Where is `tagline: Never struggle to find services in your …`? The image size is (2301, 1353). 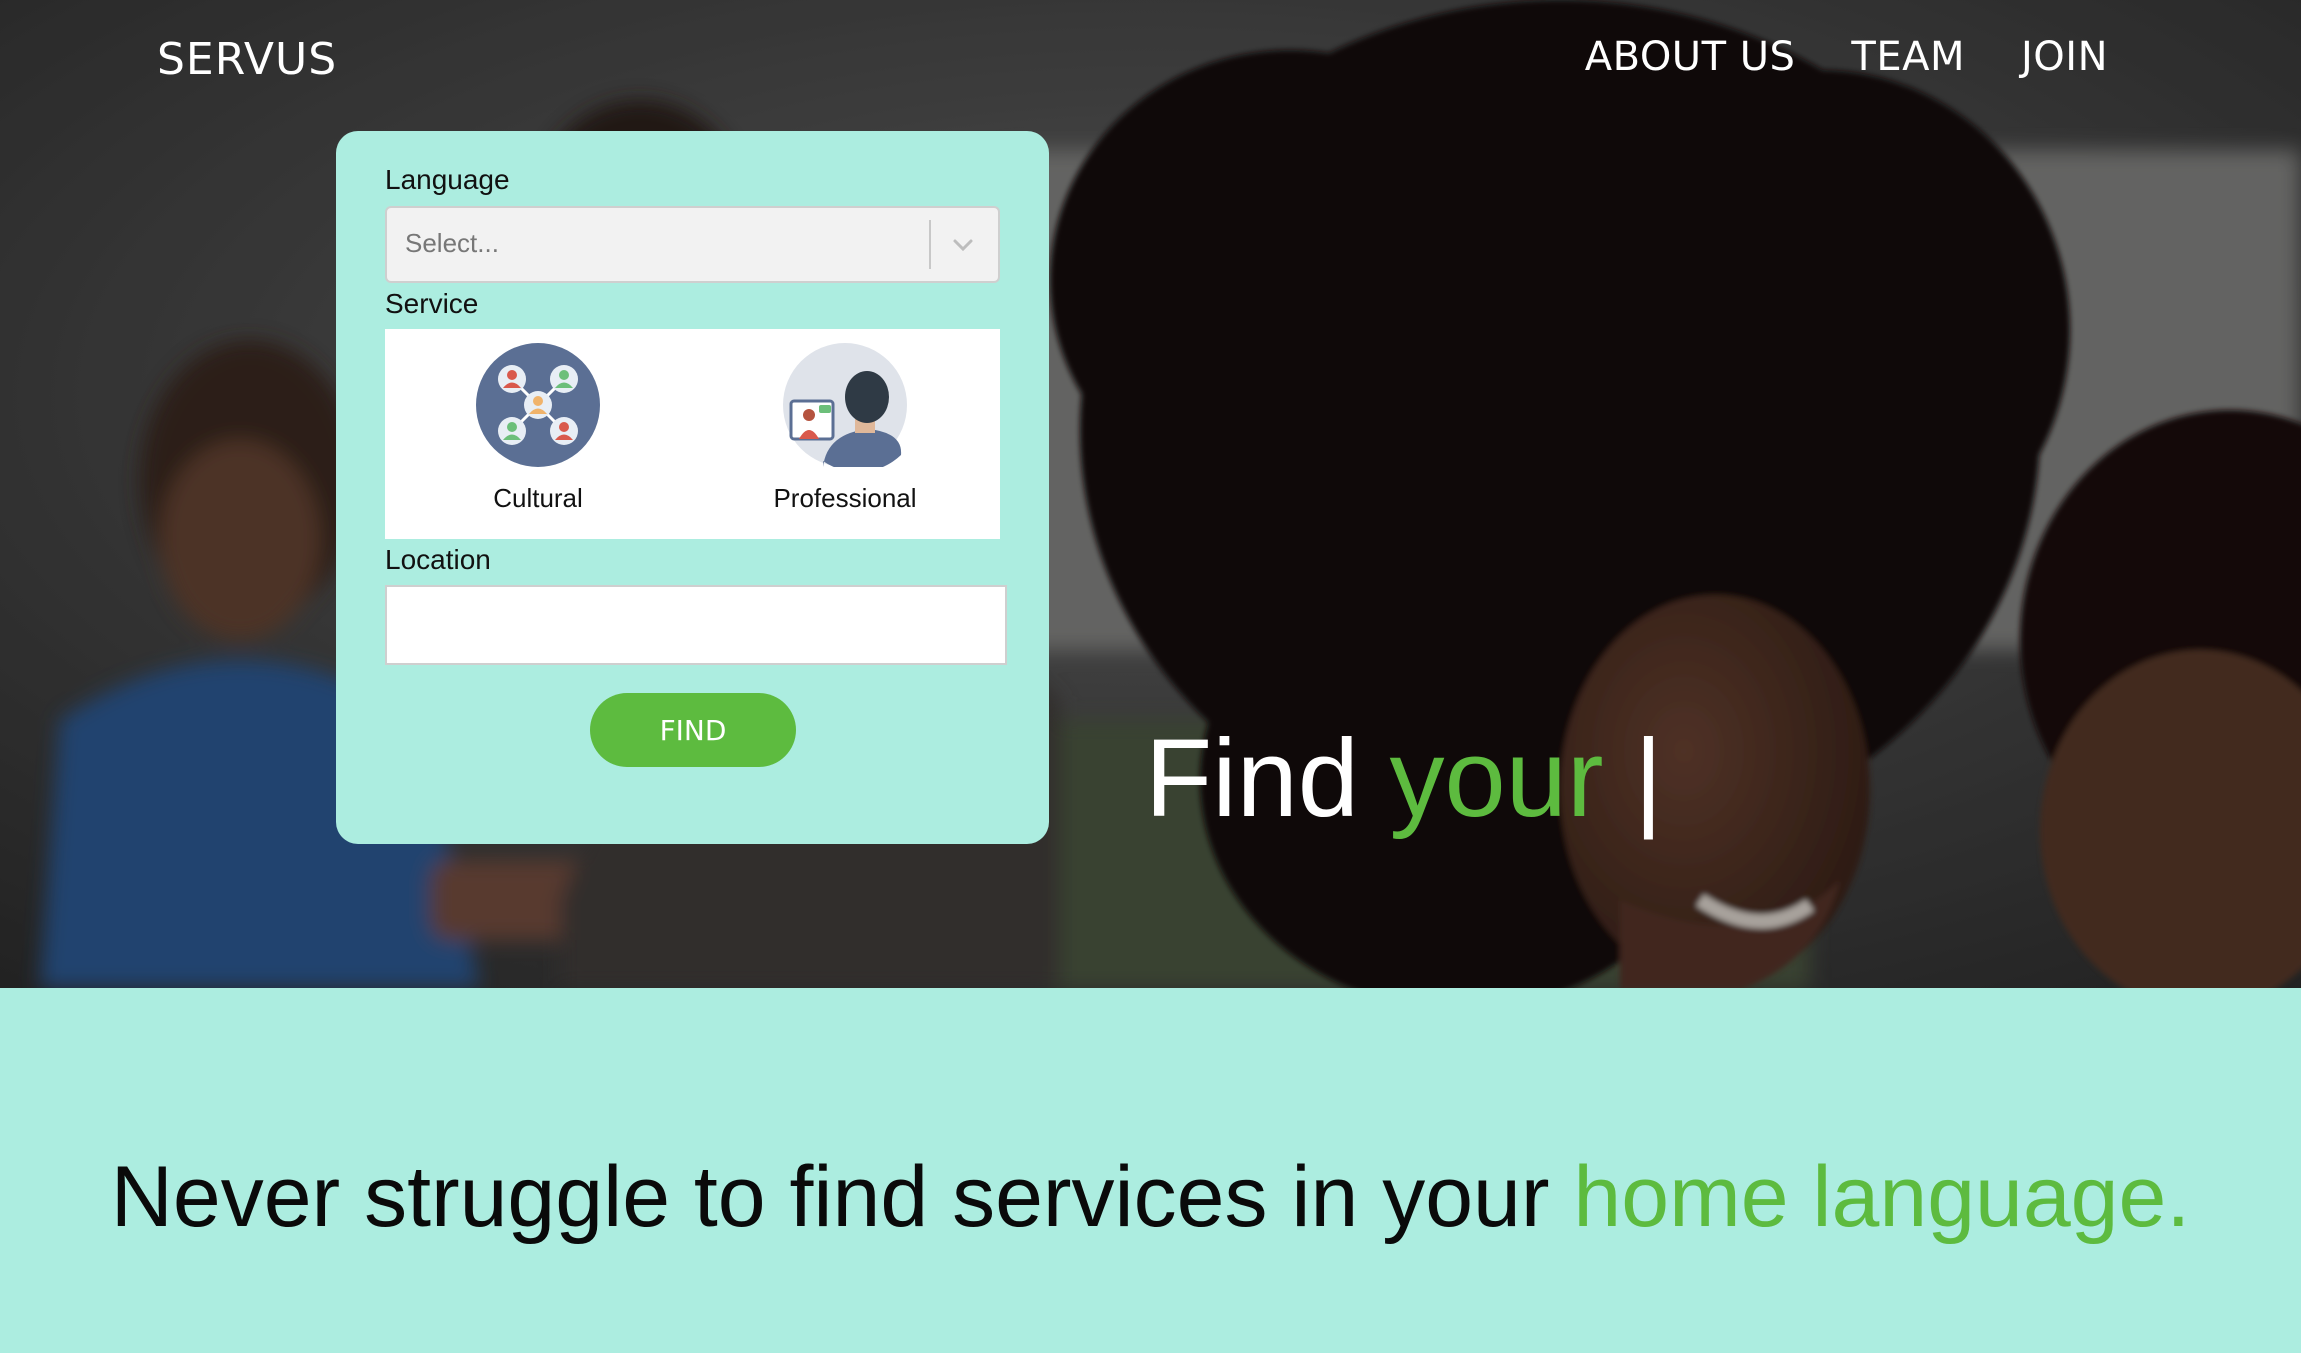 tagline: Never struggle to find services in your … is located at coordinates (1150, 1197).